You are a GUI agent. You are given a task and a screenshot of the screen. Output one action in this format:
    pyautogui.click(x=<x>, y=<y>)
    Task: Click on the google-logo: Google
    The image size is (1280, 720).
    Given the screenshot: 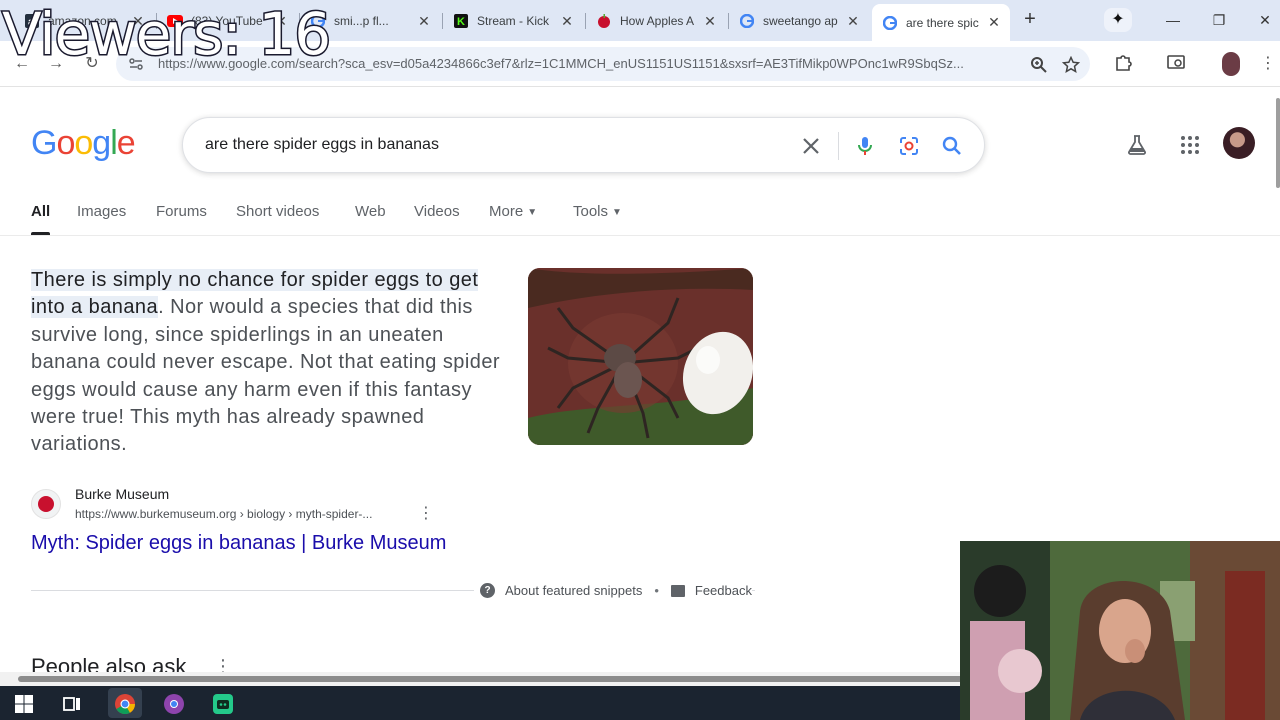 What is the action you would take?
    pyautogui.click(x=83, y=143)
    